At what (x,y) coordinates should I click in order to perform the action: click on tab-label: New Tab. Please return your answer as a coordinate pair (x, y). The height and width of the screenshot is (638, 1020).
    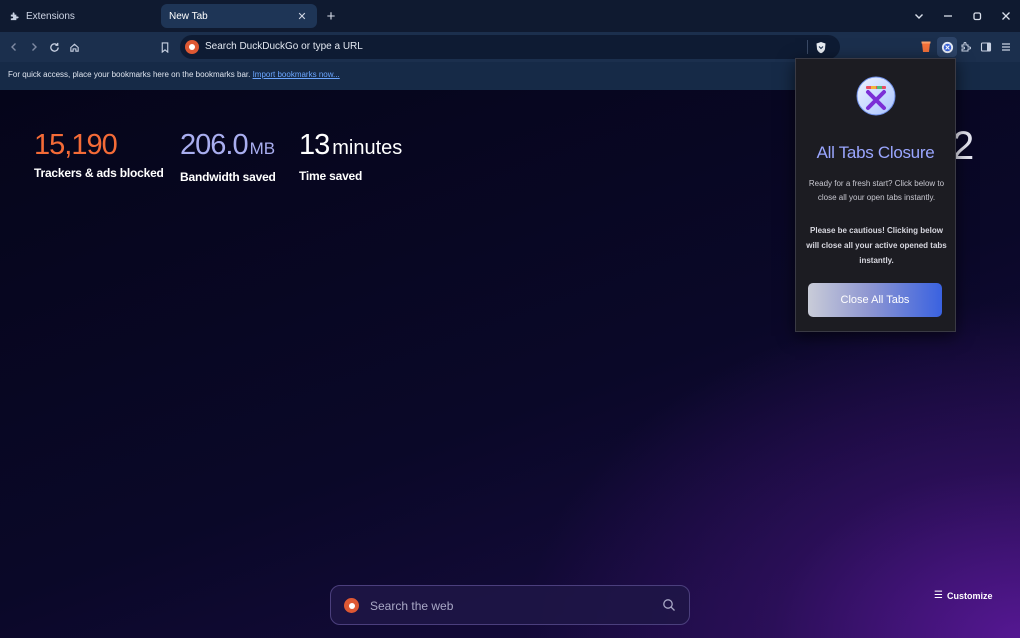
    Looking at the image, I should click on (188, 16).